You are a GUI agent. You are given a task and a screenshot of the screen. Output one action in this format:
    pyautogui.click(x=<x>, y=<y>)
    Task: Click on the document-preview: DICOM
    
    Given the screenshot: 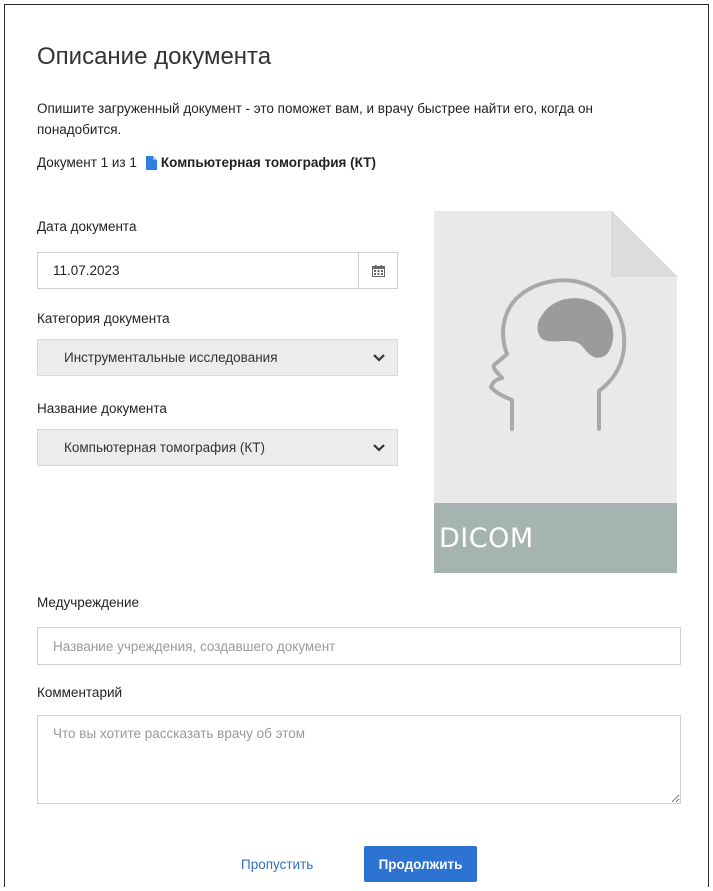 What is the action you would take?
    pyautogui.click(x=555, y=392)
    